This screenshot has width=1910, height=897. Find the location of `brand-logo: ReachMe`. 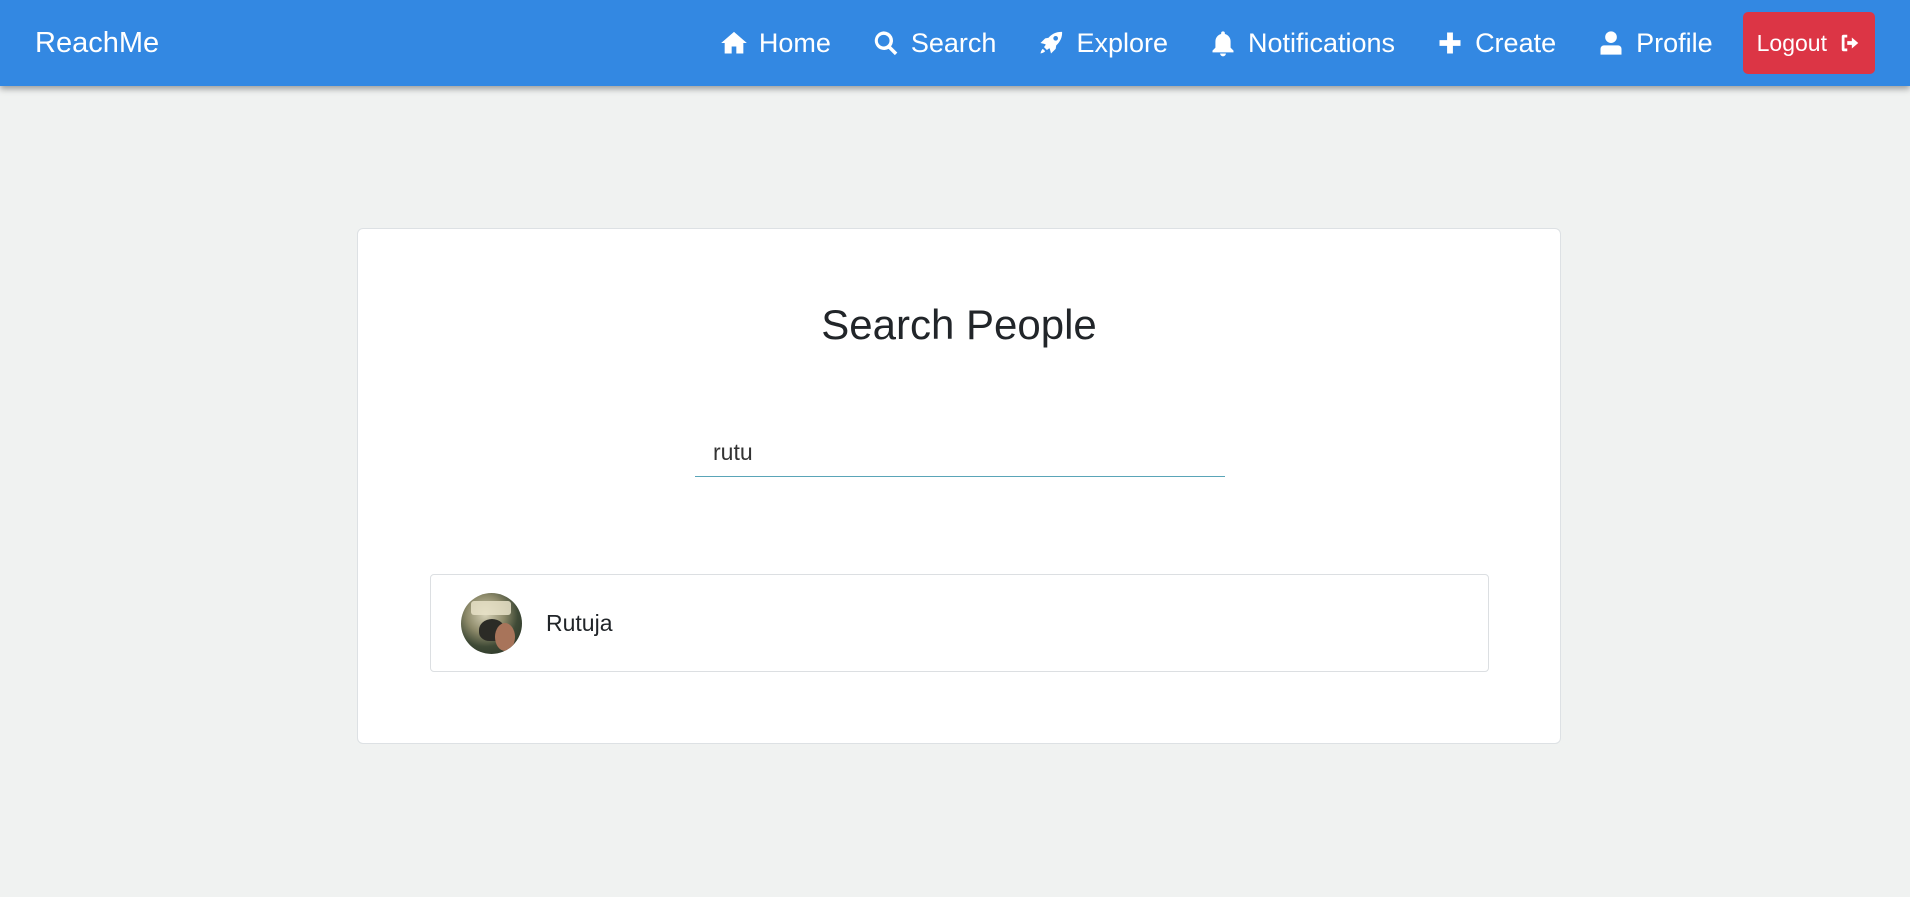

brand-logo: ReachMe is located at coordinates (97, 43).